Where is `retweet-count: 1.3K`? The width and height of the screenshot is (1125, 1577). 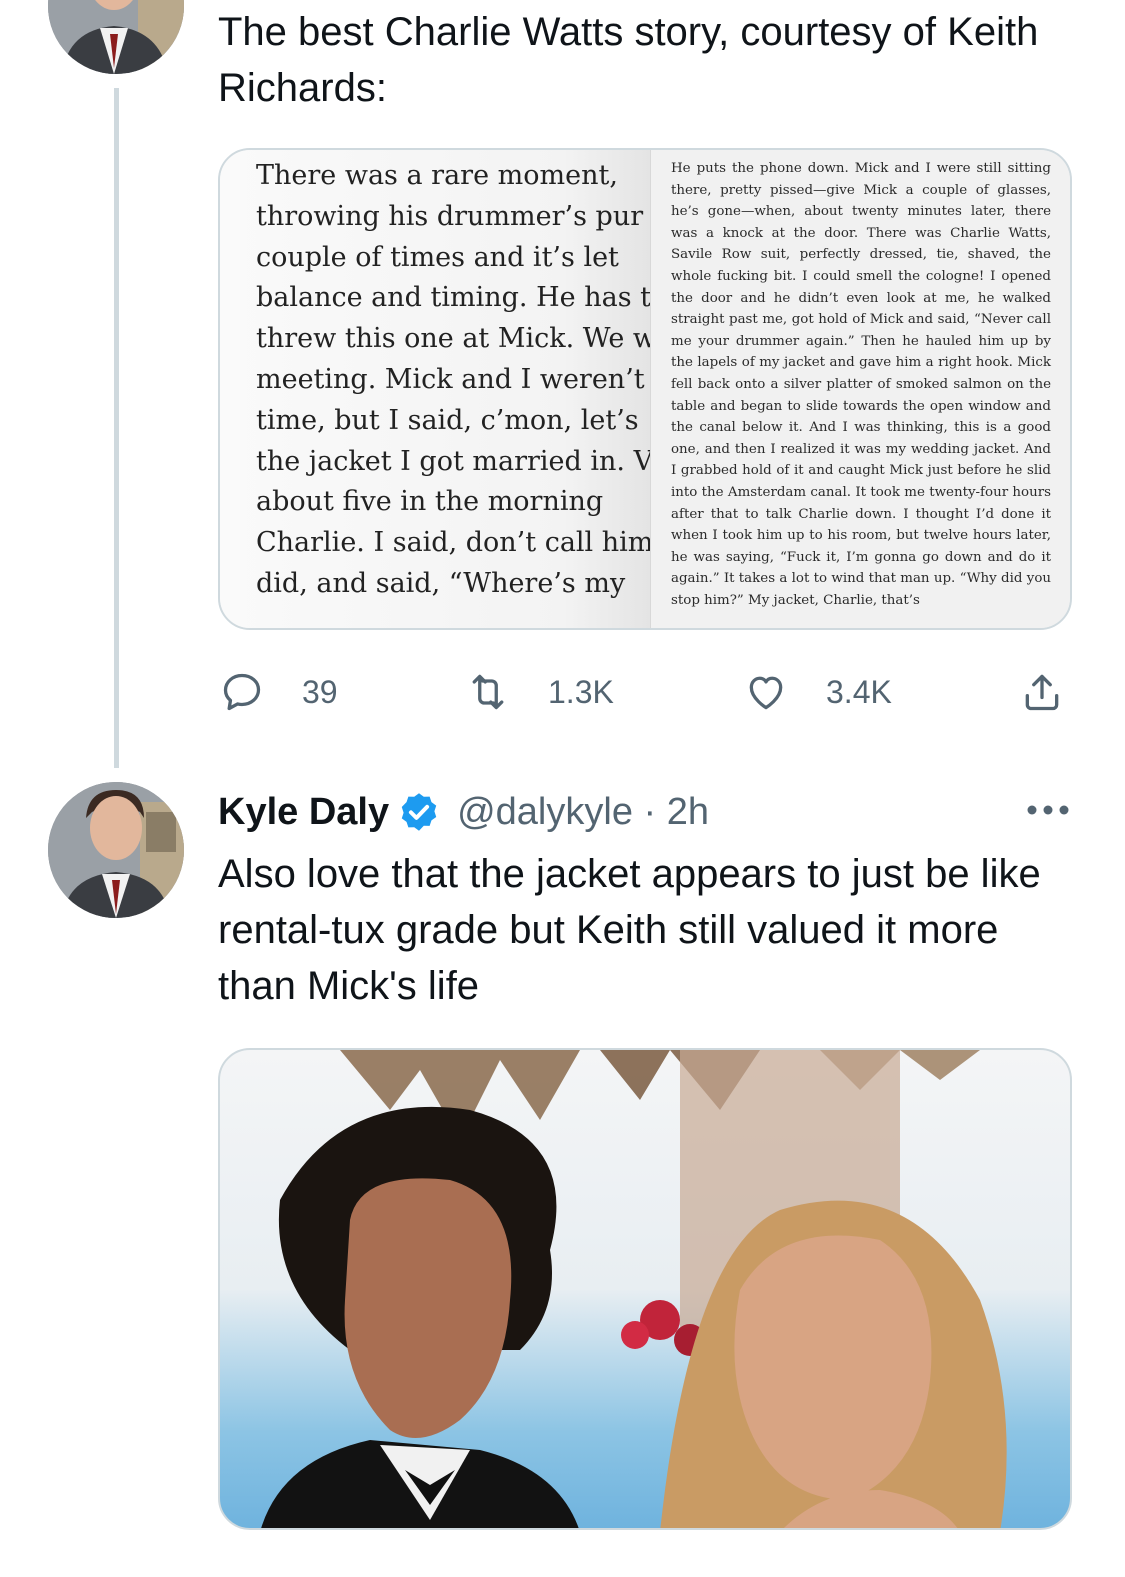 retweet-count: 1.3K is located at coordinates (581, 691).